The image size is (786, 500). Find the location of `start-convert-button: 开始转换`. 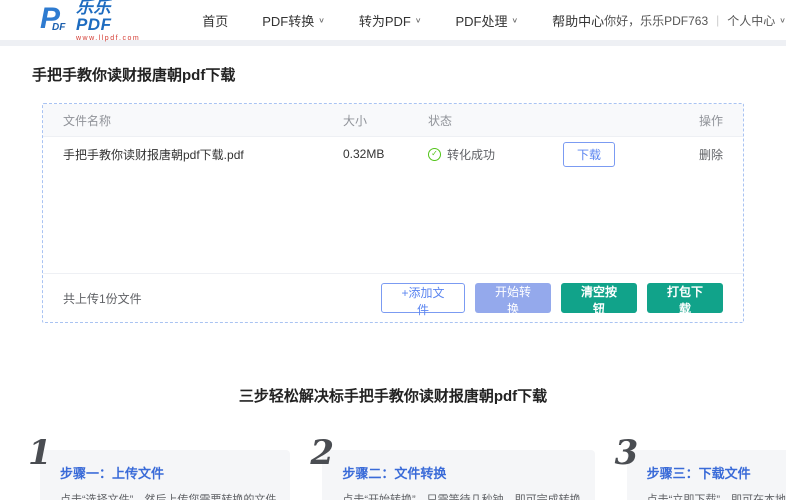

start-convert-button: 开始转换 is located at coordinates (513, 299).